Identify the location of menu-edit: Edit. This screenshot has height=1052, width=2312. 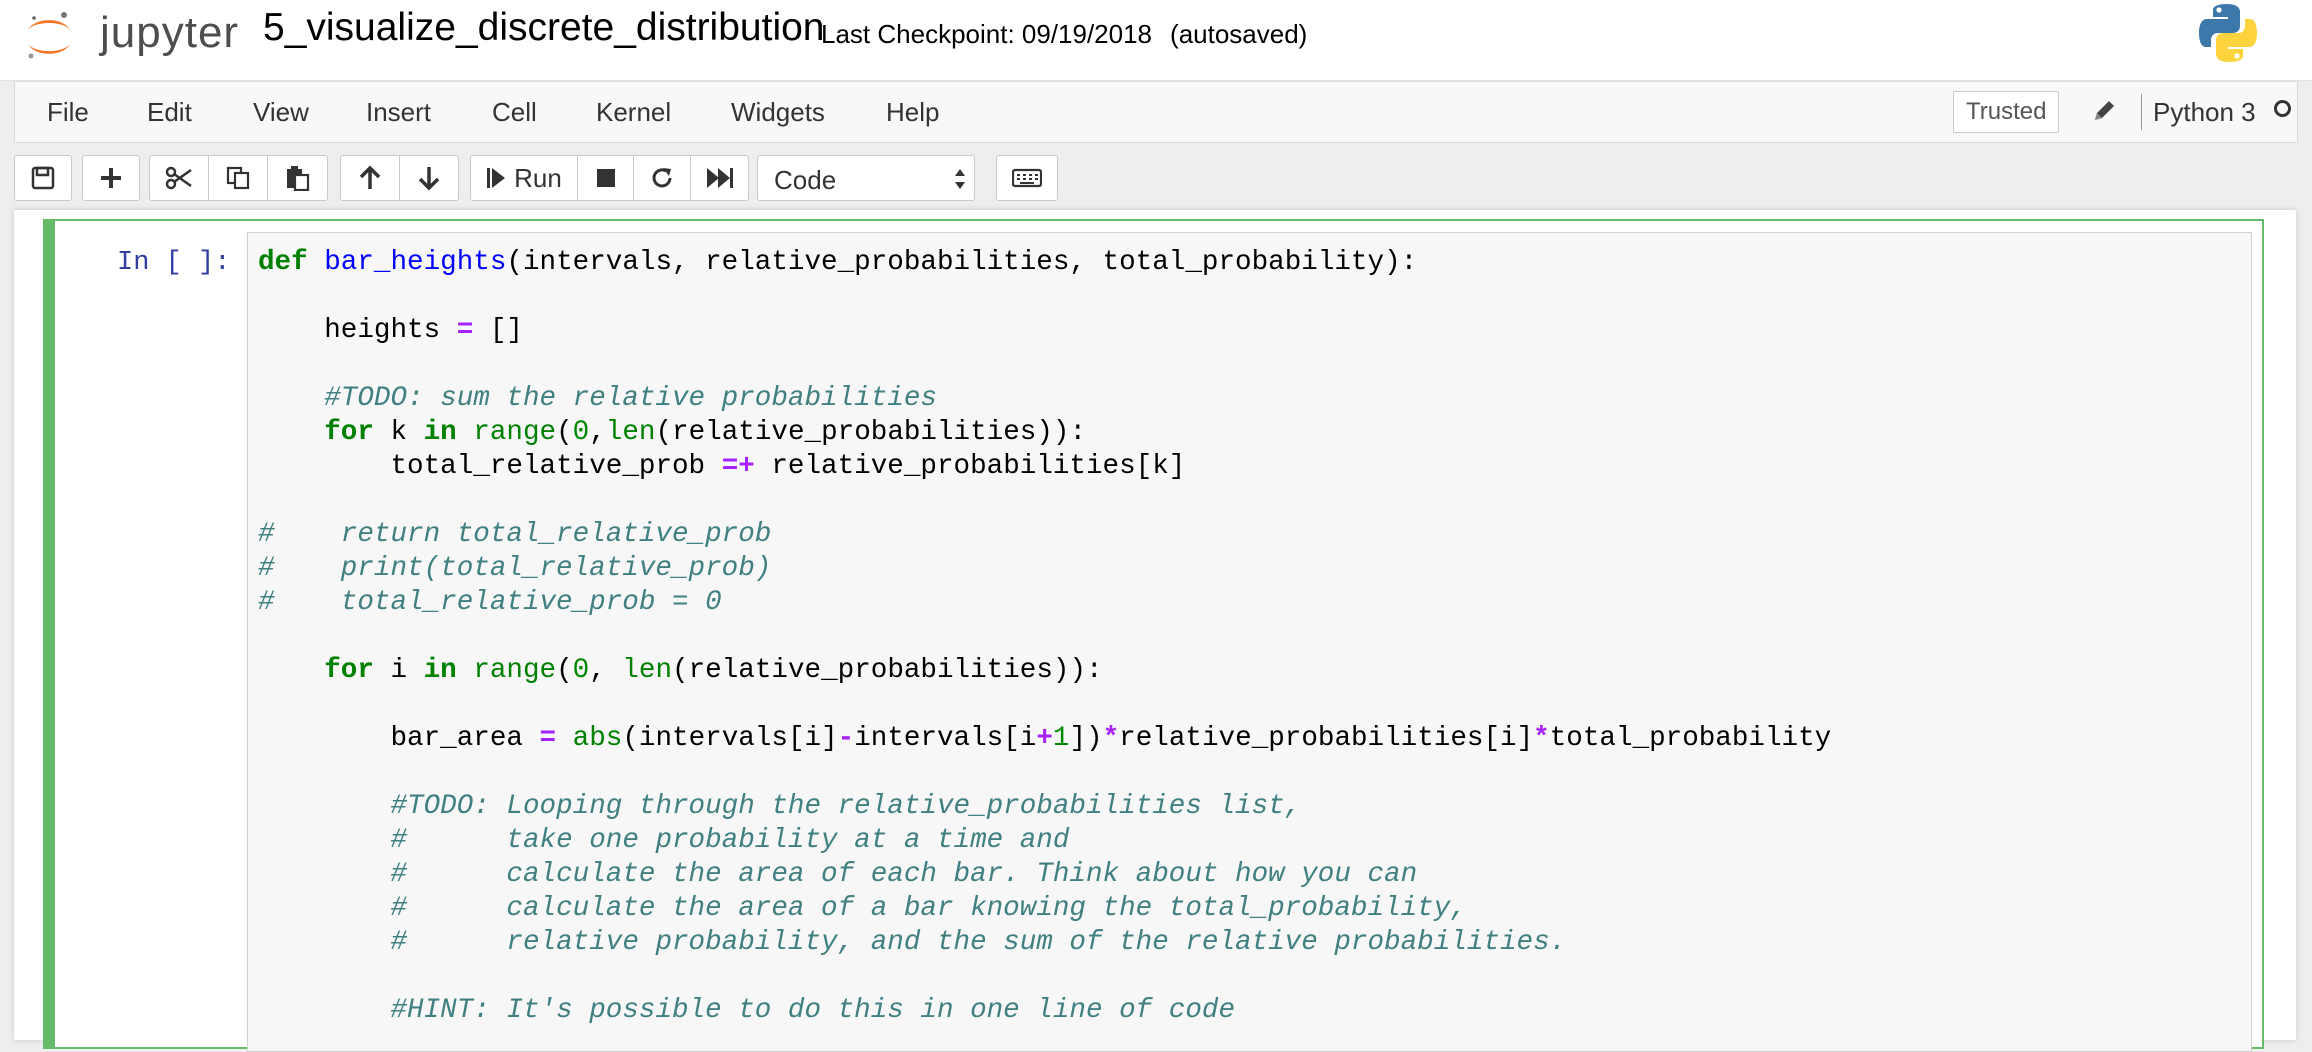
(169, 112).